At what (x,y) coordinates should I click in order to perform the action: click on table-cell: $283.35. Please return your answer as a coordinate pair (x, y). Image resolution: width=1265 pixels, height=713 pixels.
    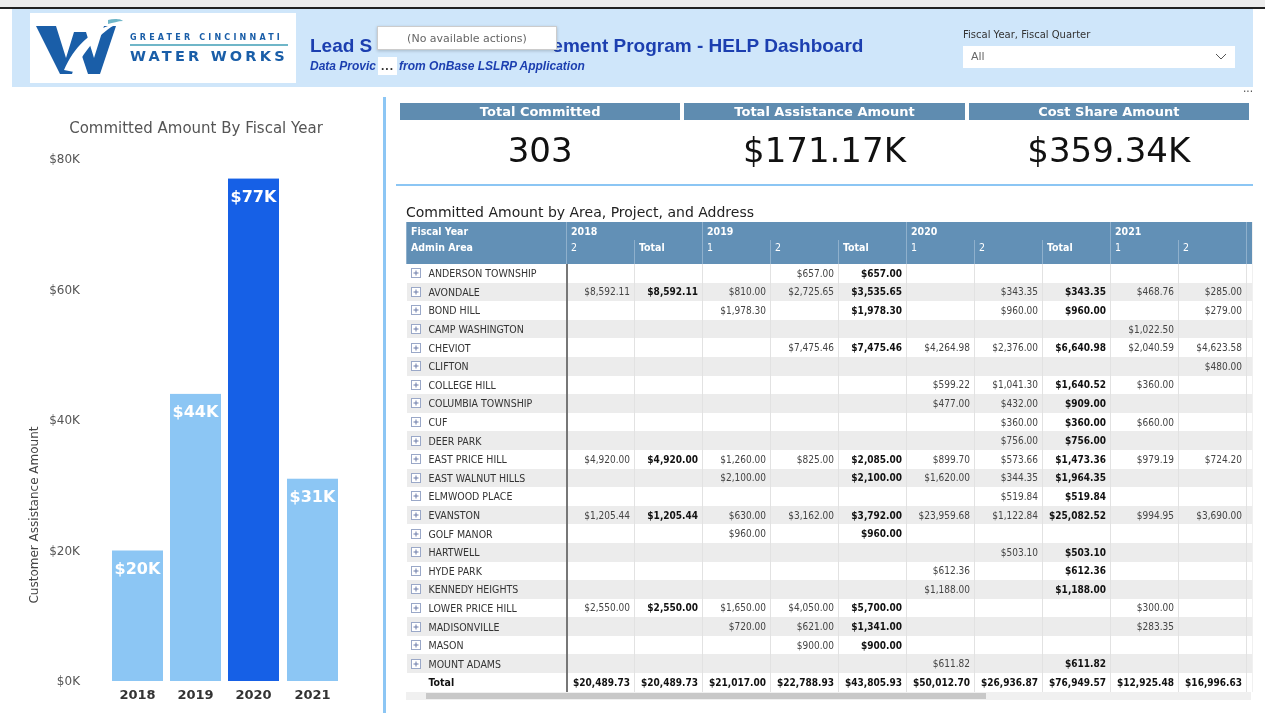
    Looking at the image, I should click on (1144, 626).